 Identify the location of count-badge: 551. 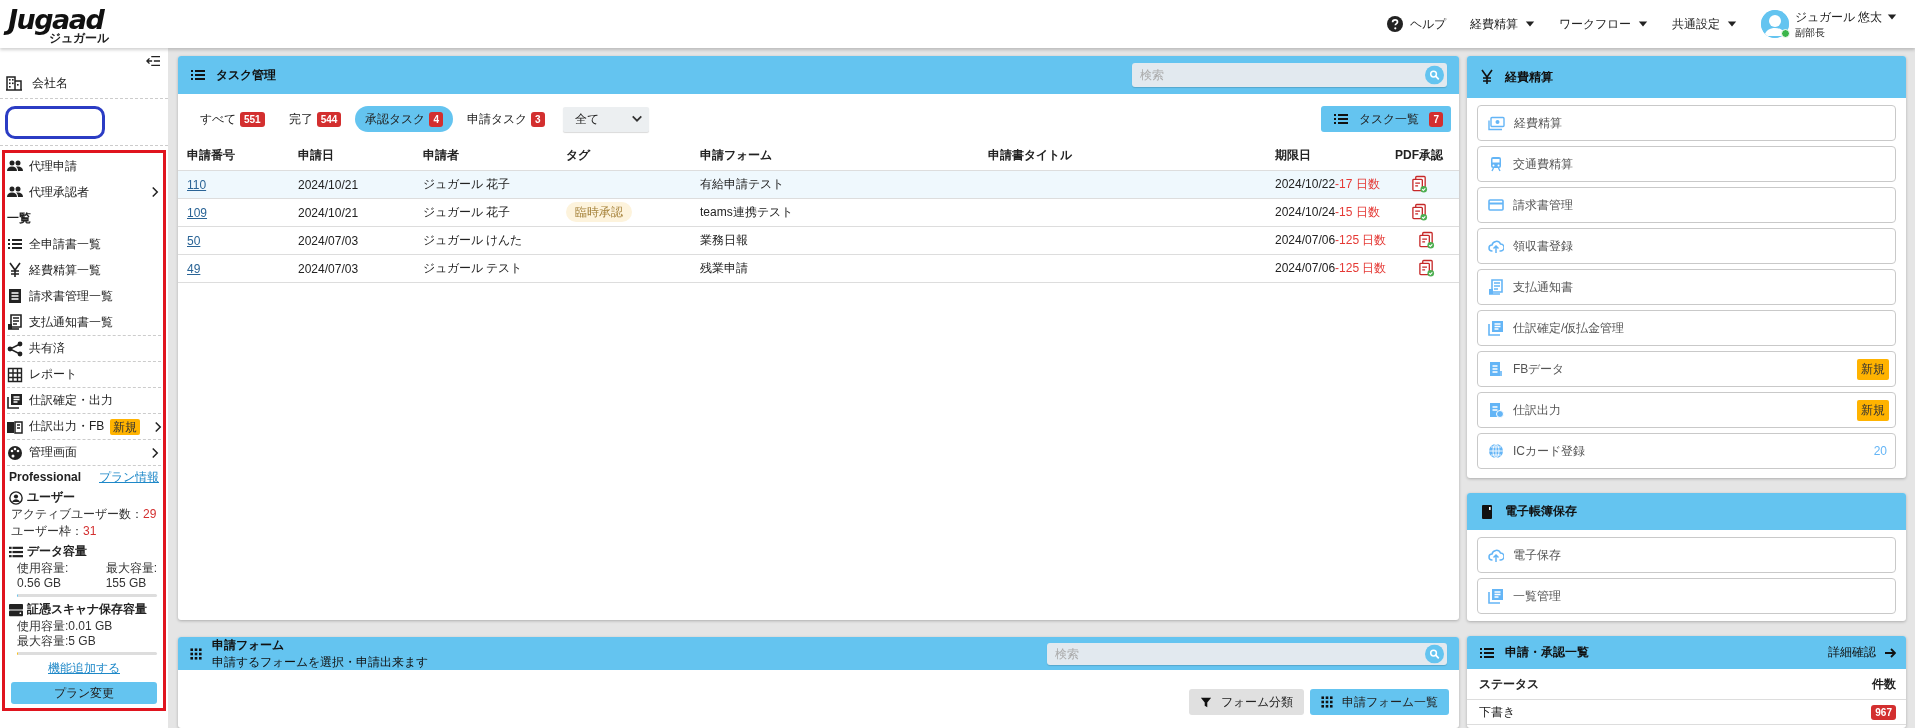
(252, 119).